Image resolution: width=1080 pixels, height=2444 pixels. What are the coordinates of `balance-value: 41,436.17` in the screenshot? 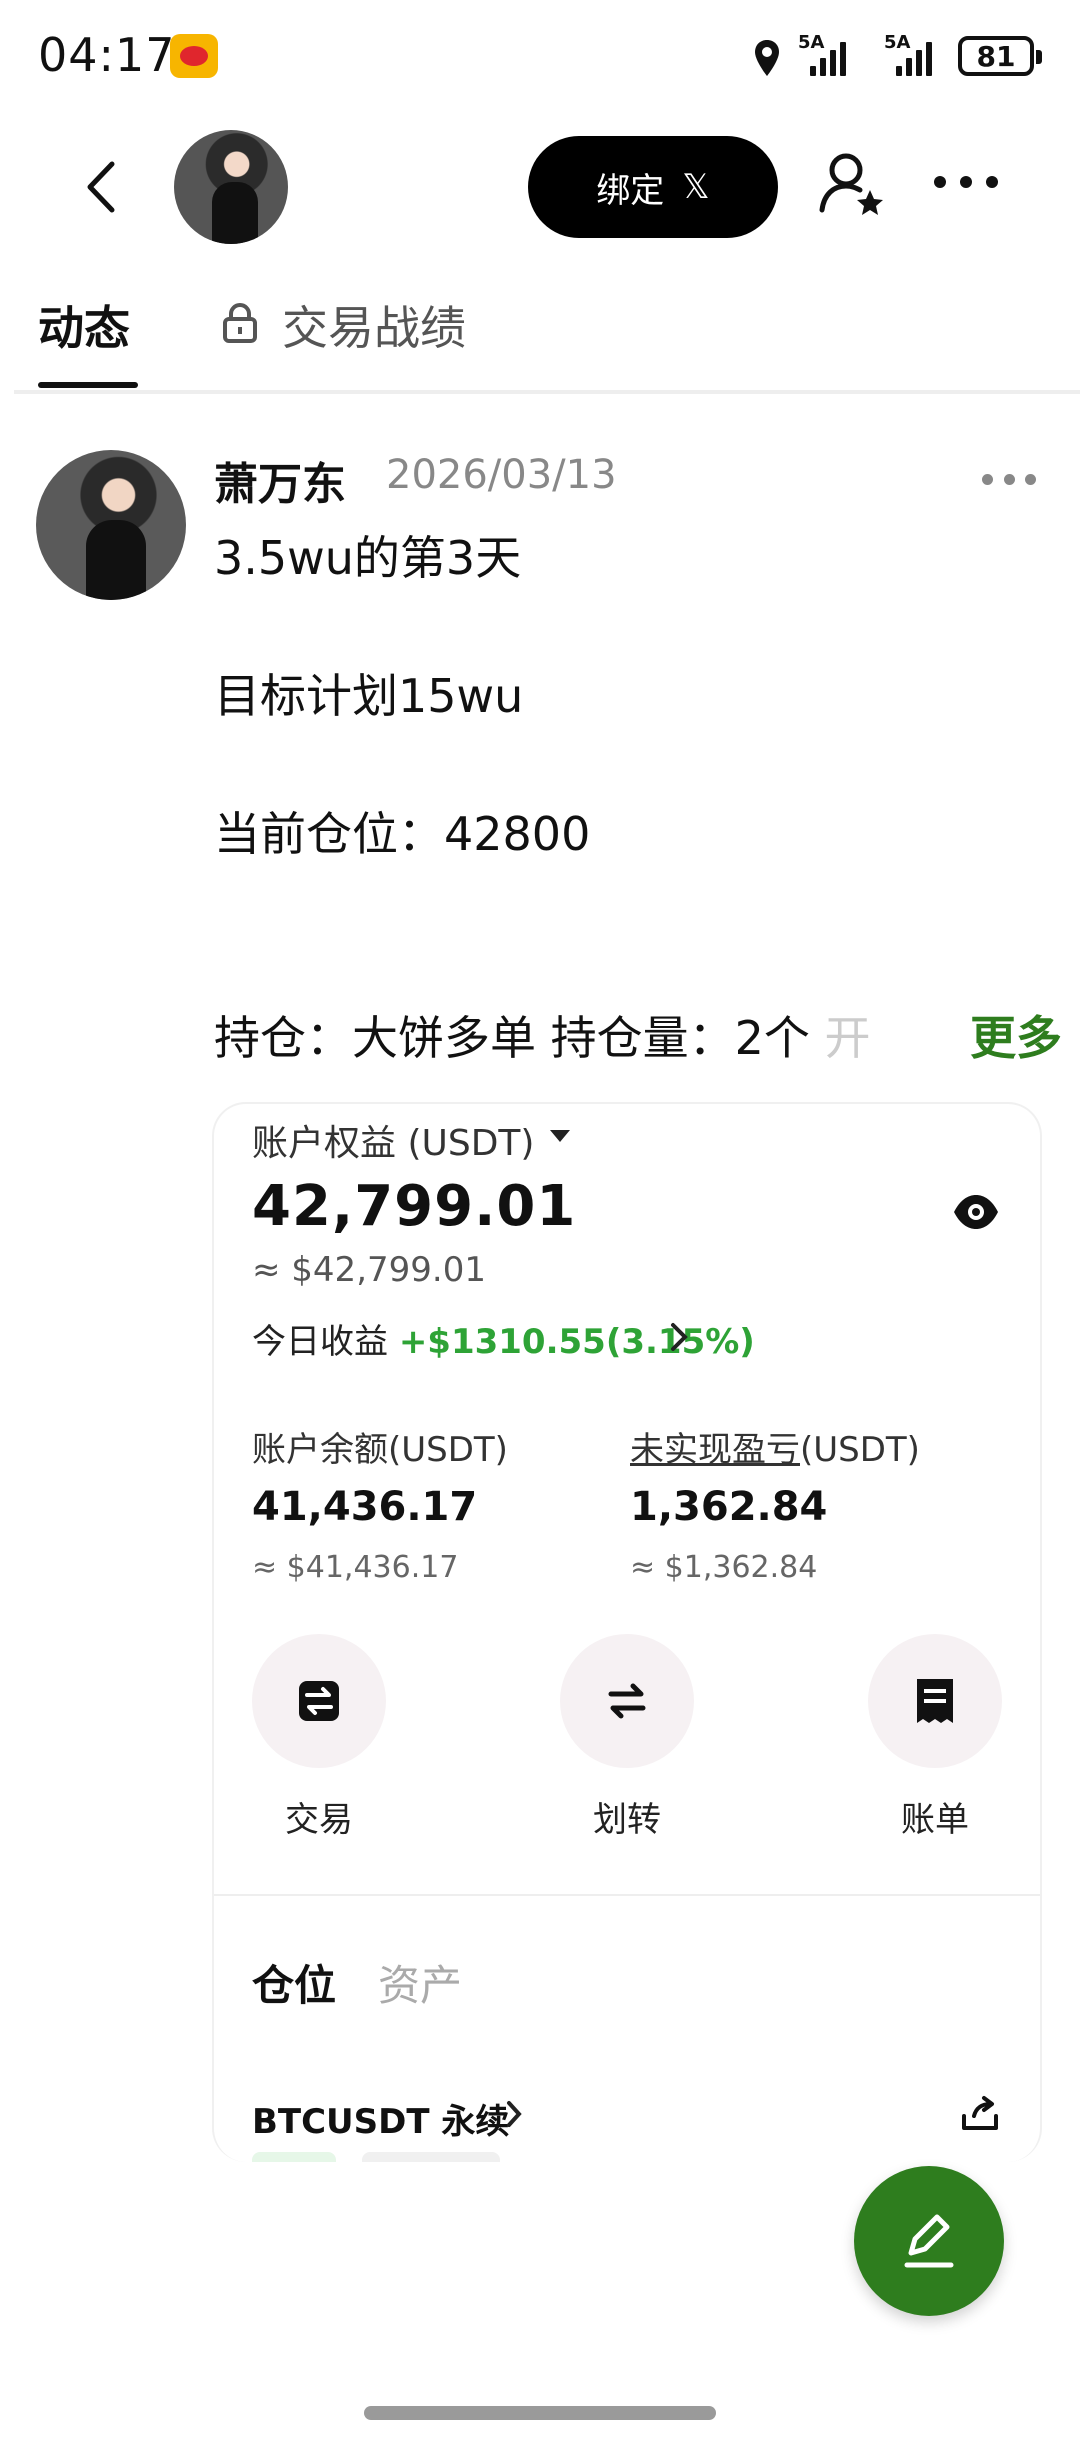 It's located at (365, 1507).